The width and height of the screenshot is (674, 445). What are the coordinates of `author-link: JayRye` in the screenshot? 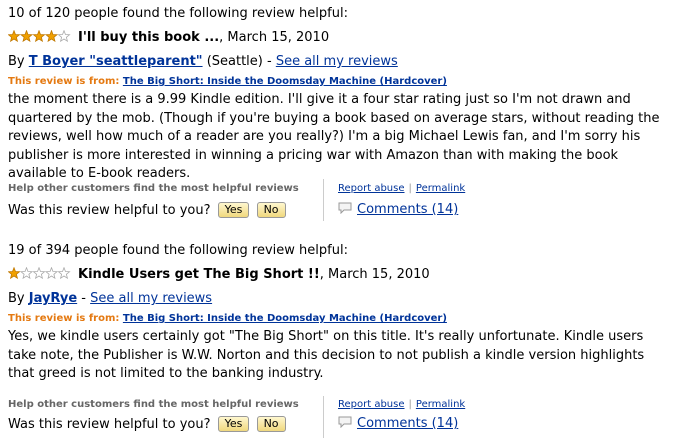 It's located at (53, 298).